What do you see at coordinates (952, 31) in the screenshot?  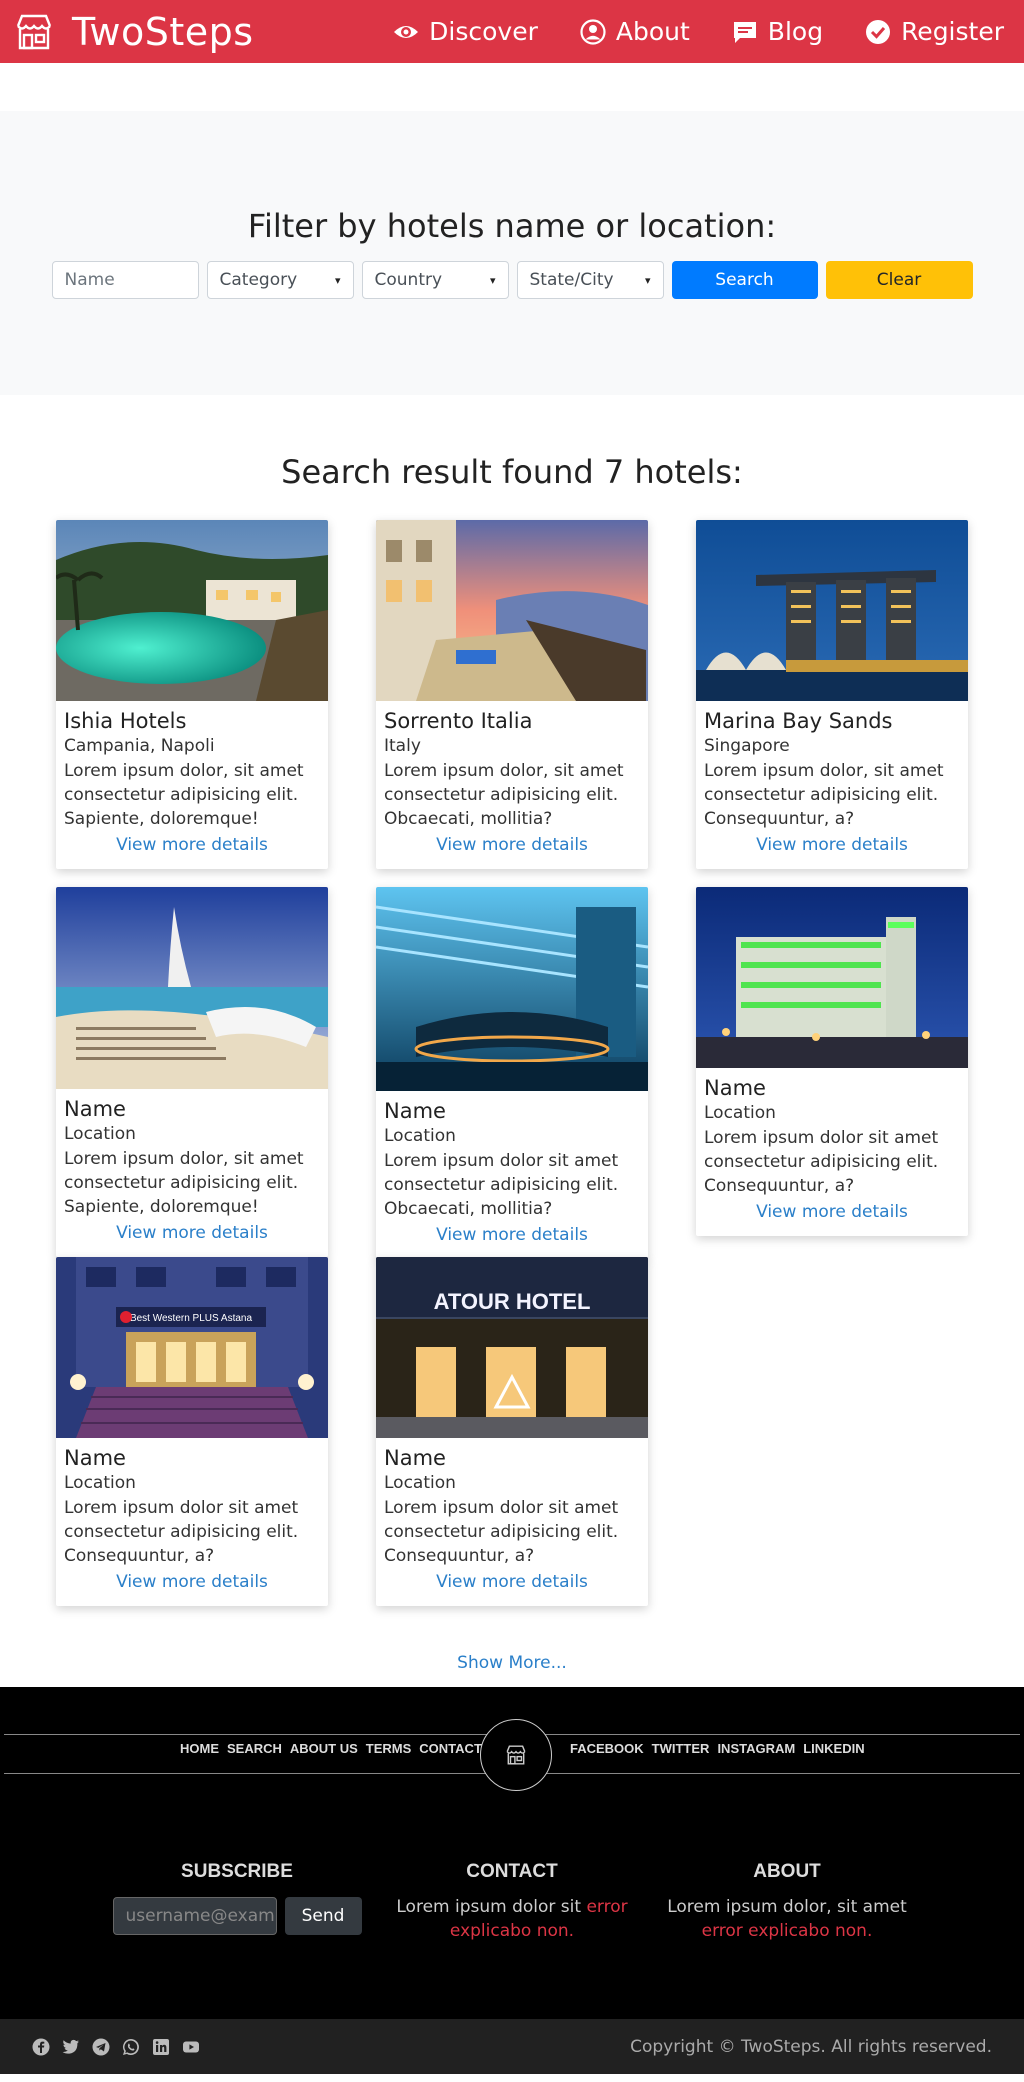 I see `nav-register-label: Register` at bounding box center [952, 31].